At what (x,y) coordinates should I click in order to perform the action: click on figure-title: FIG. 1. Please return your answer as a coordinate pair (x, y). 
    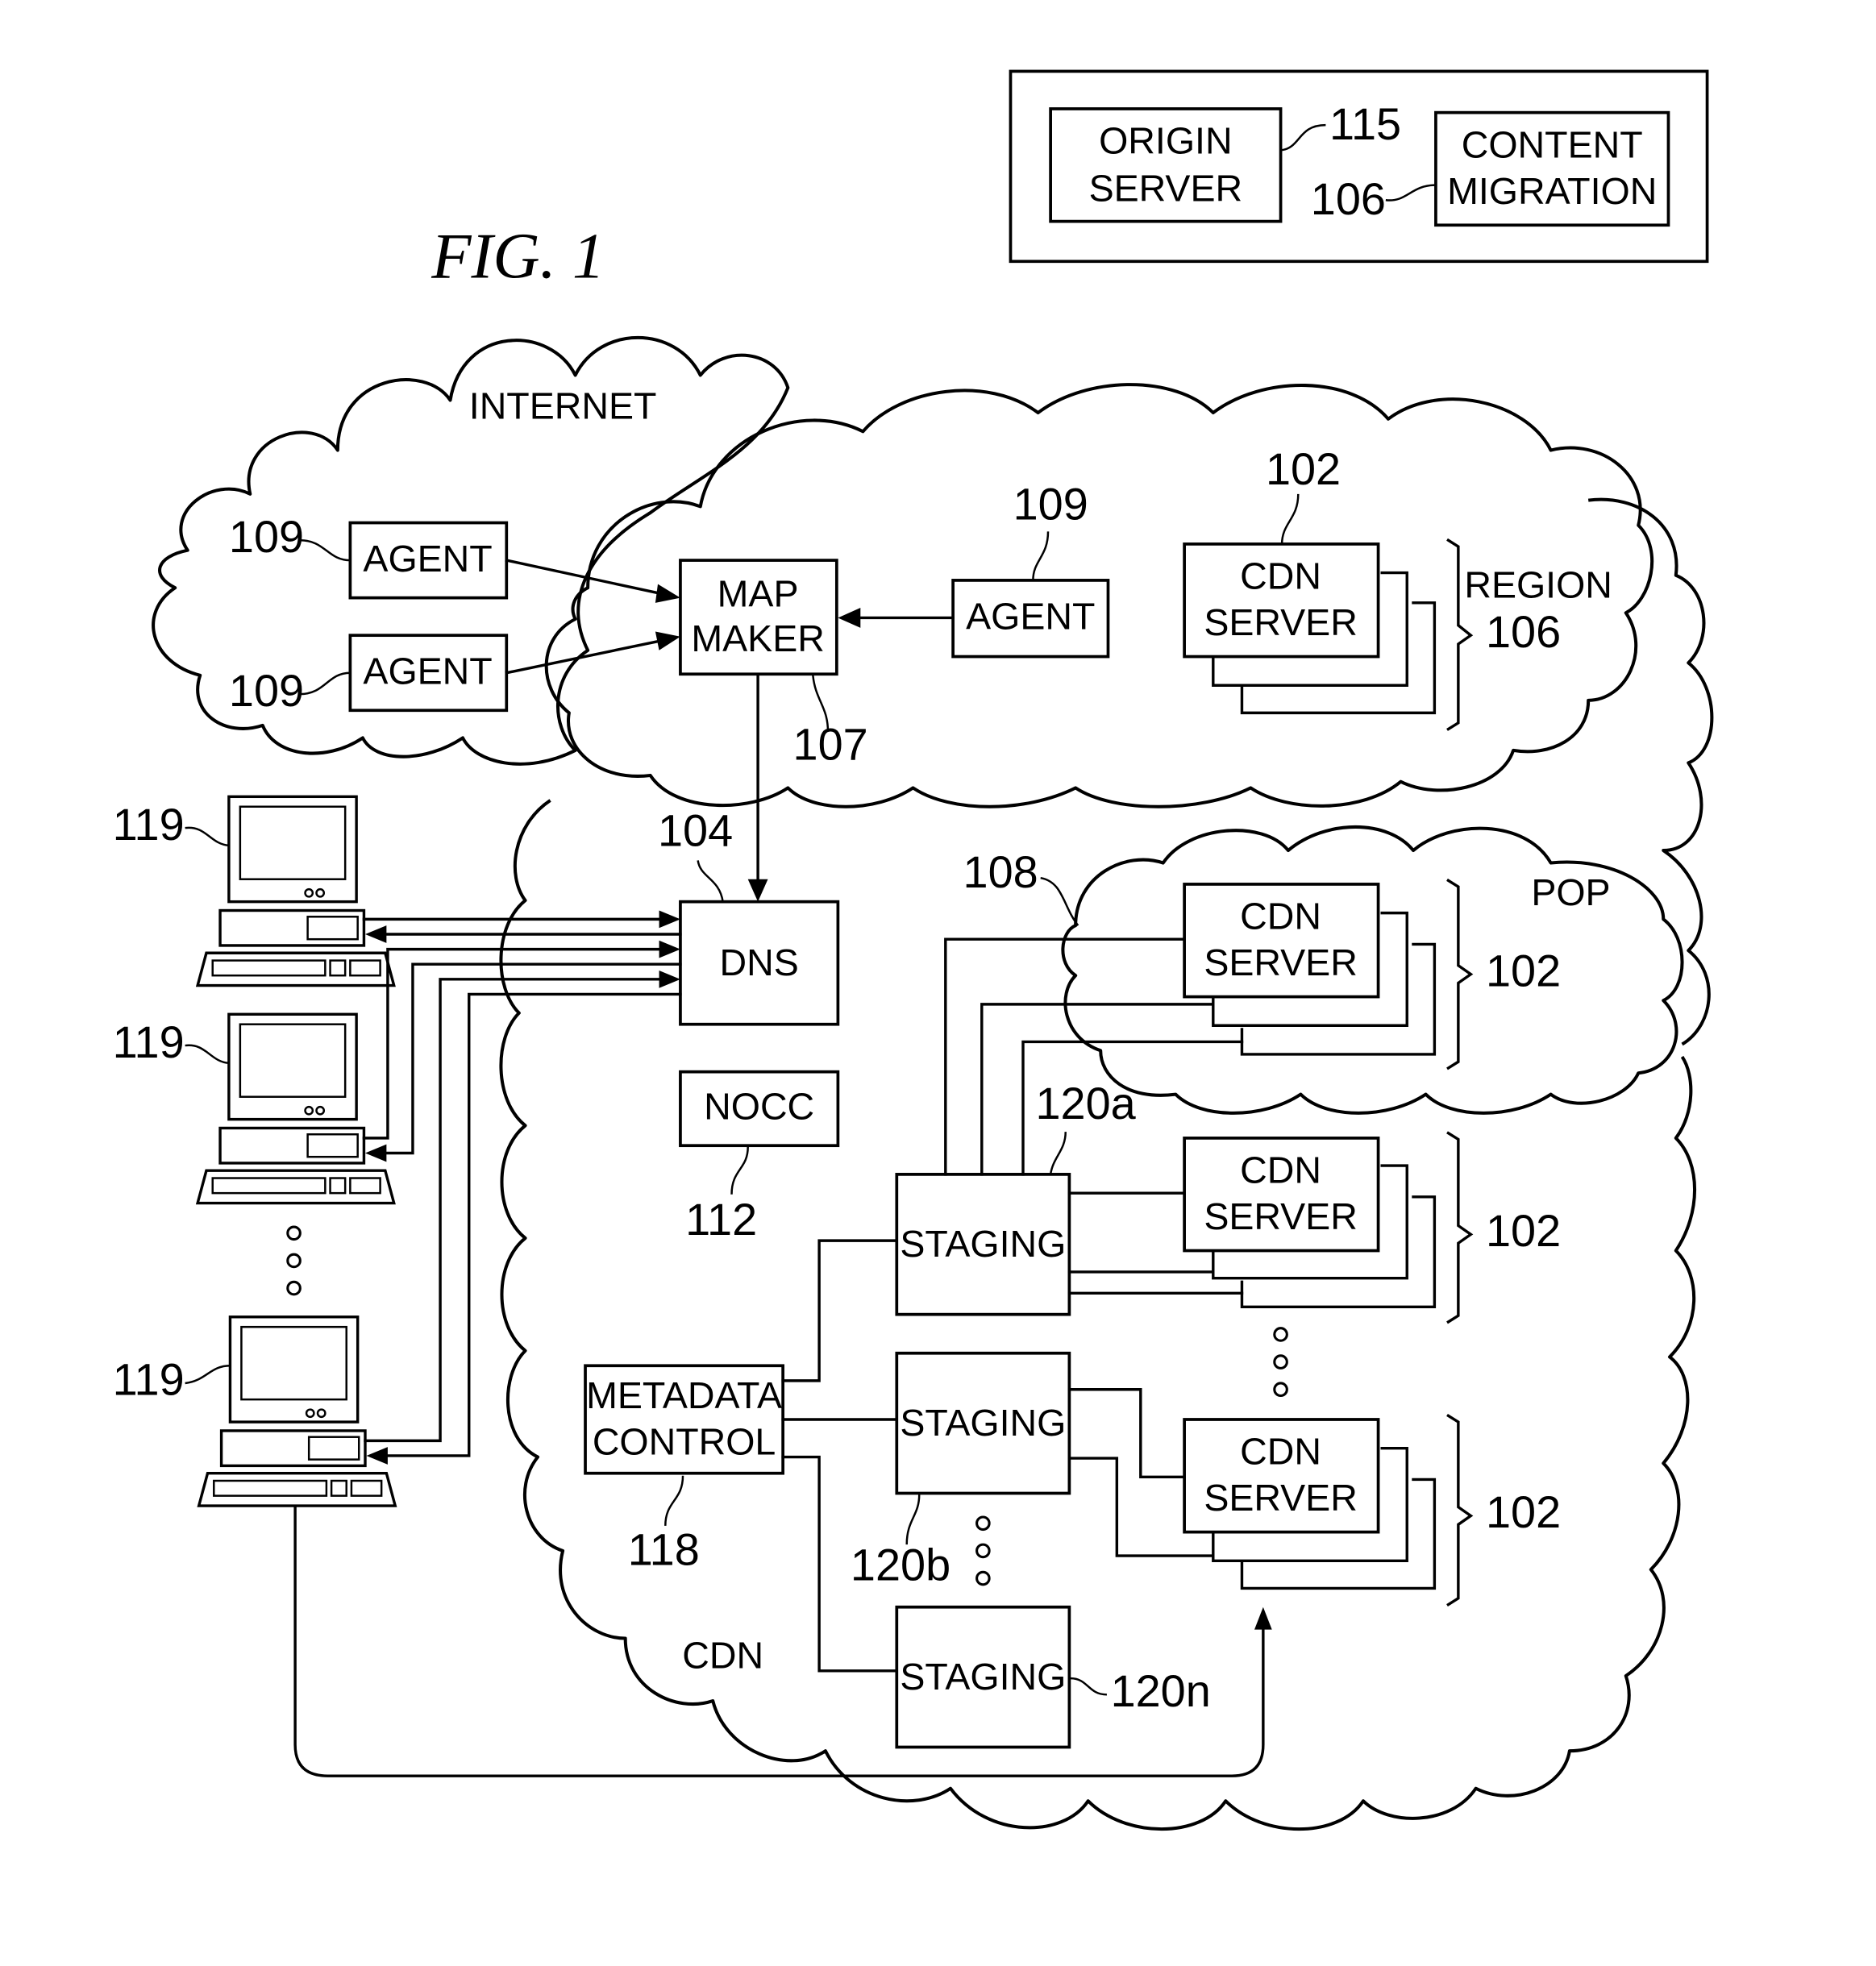
    Looking at the image, I should click on (518, 256).